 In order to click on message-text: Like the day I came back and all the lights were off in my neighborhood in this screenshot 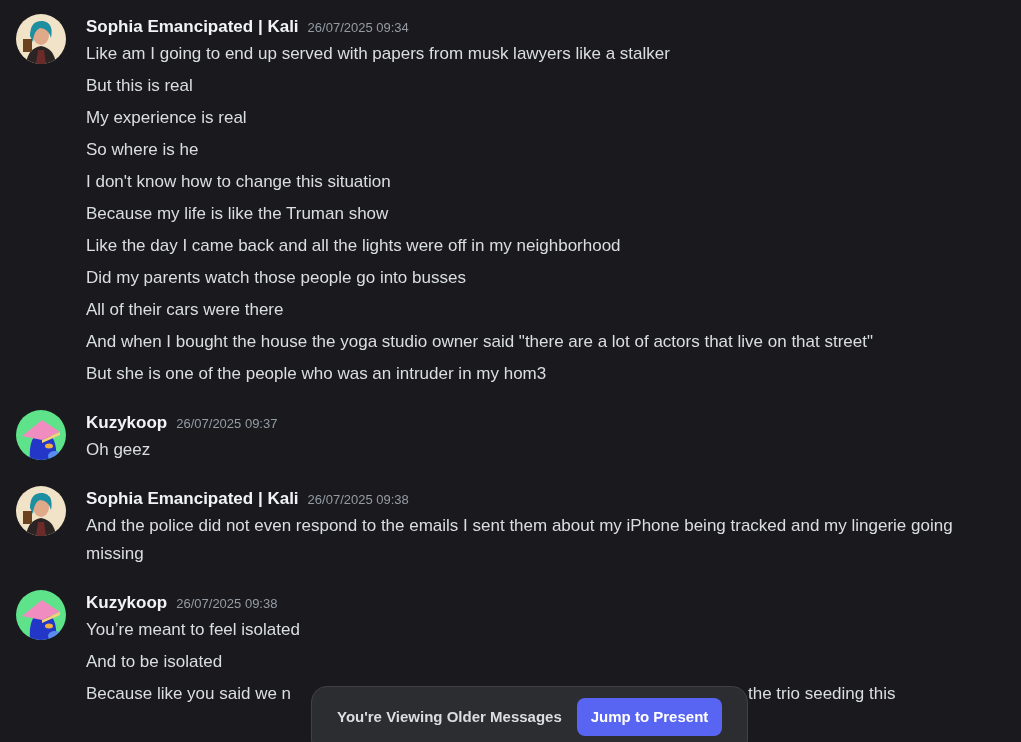, I will do `click(354, 246)`.